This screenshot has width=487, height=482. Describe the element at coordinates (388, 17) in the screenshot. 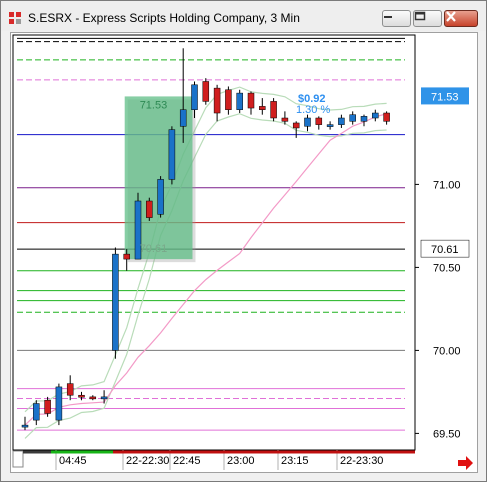

I see `minimize-icon` at that location.